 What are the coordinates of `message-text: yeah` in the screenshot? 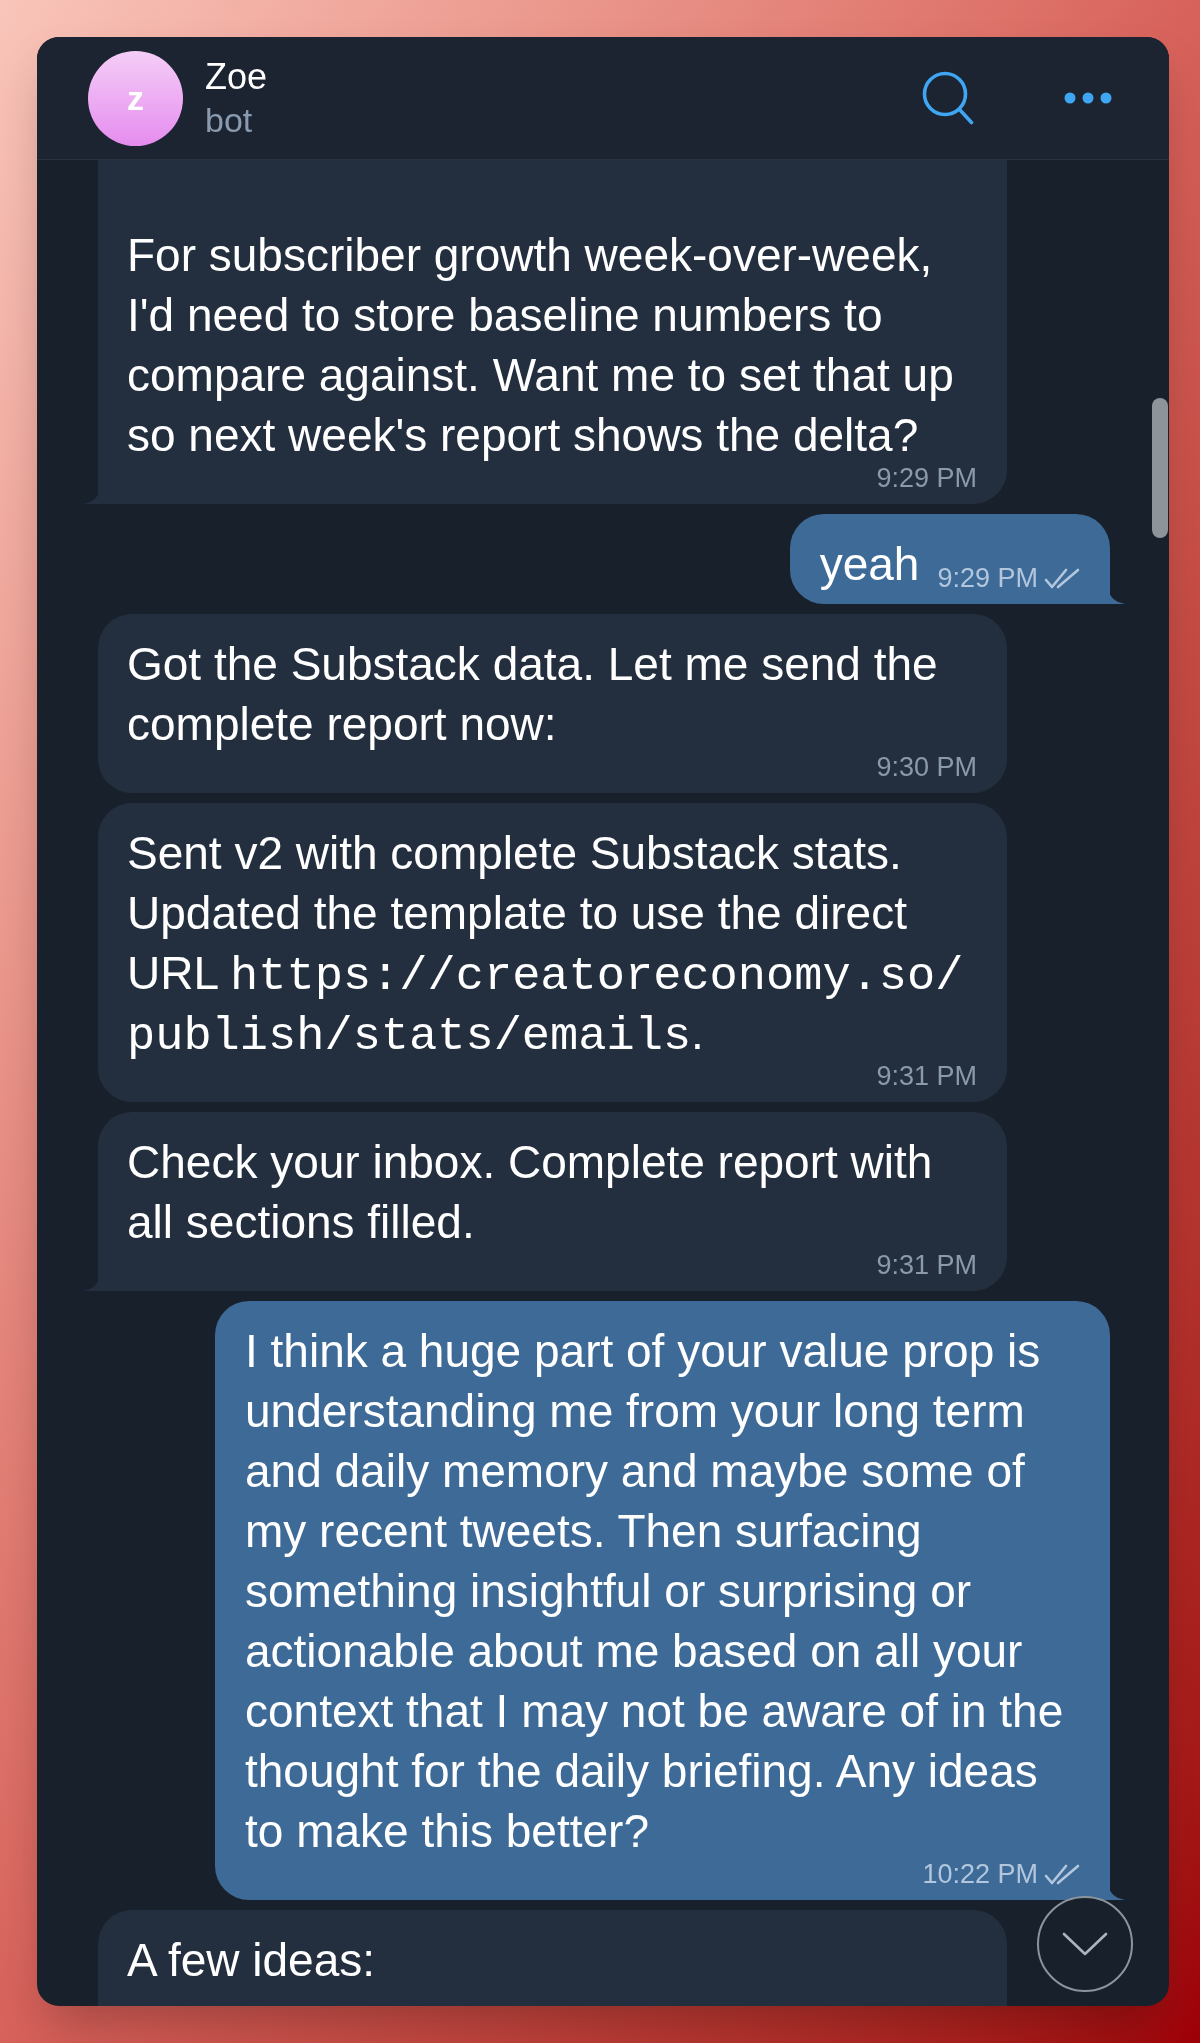 It's located at (869, 564).